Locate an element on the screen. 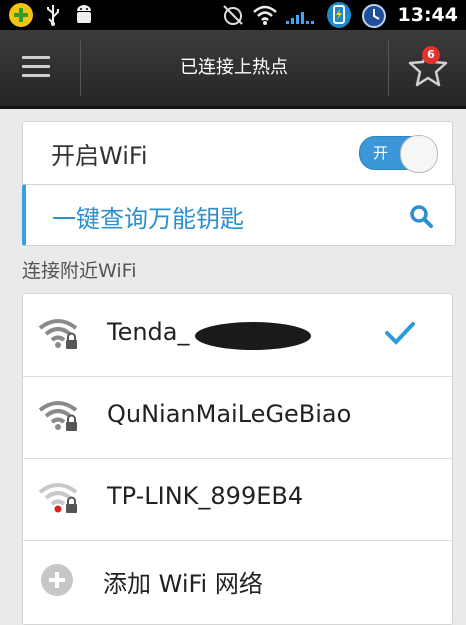 This screenshot has width=466, height=625. status-bar: 13:44 is located at coordinates (233, 15).